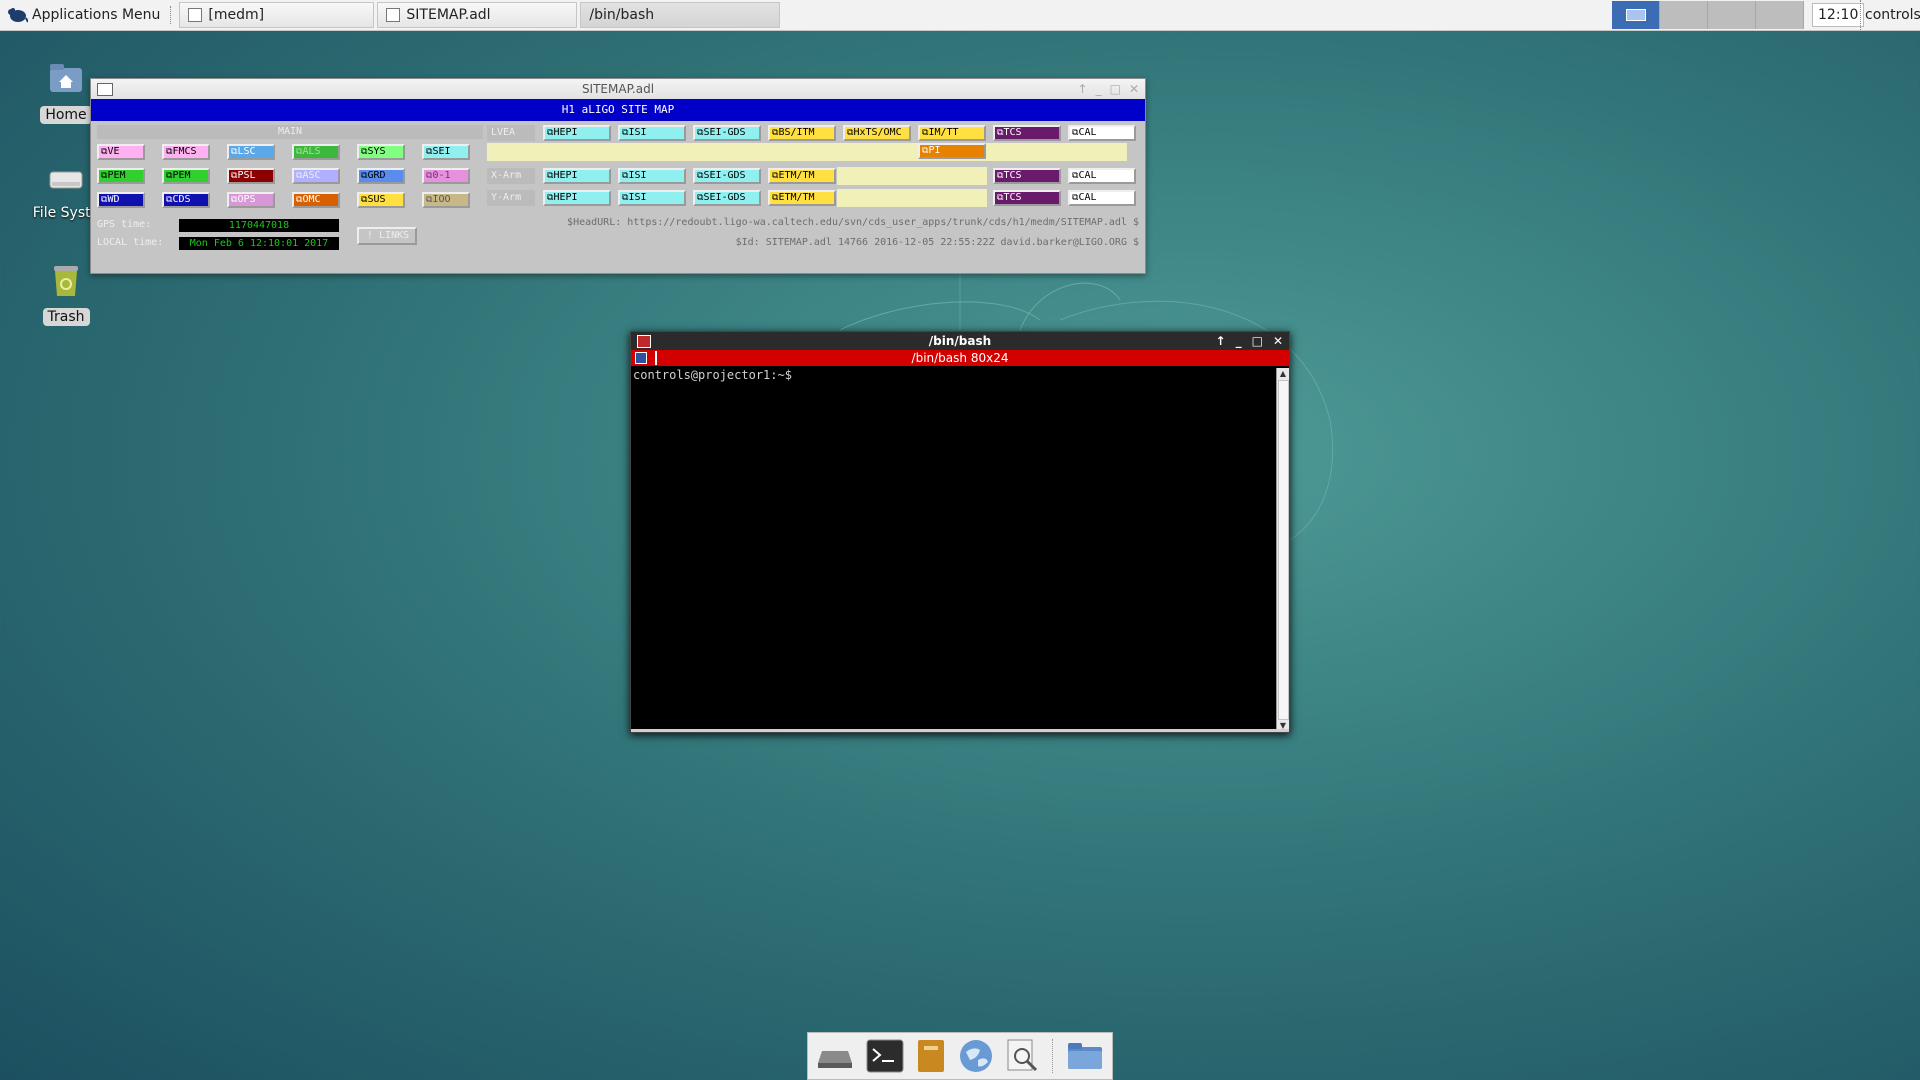  What do you see at coordinates (807, 152) in the screenshot?
I see `lvea-strip` at bounding box center [807, 152].